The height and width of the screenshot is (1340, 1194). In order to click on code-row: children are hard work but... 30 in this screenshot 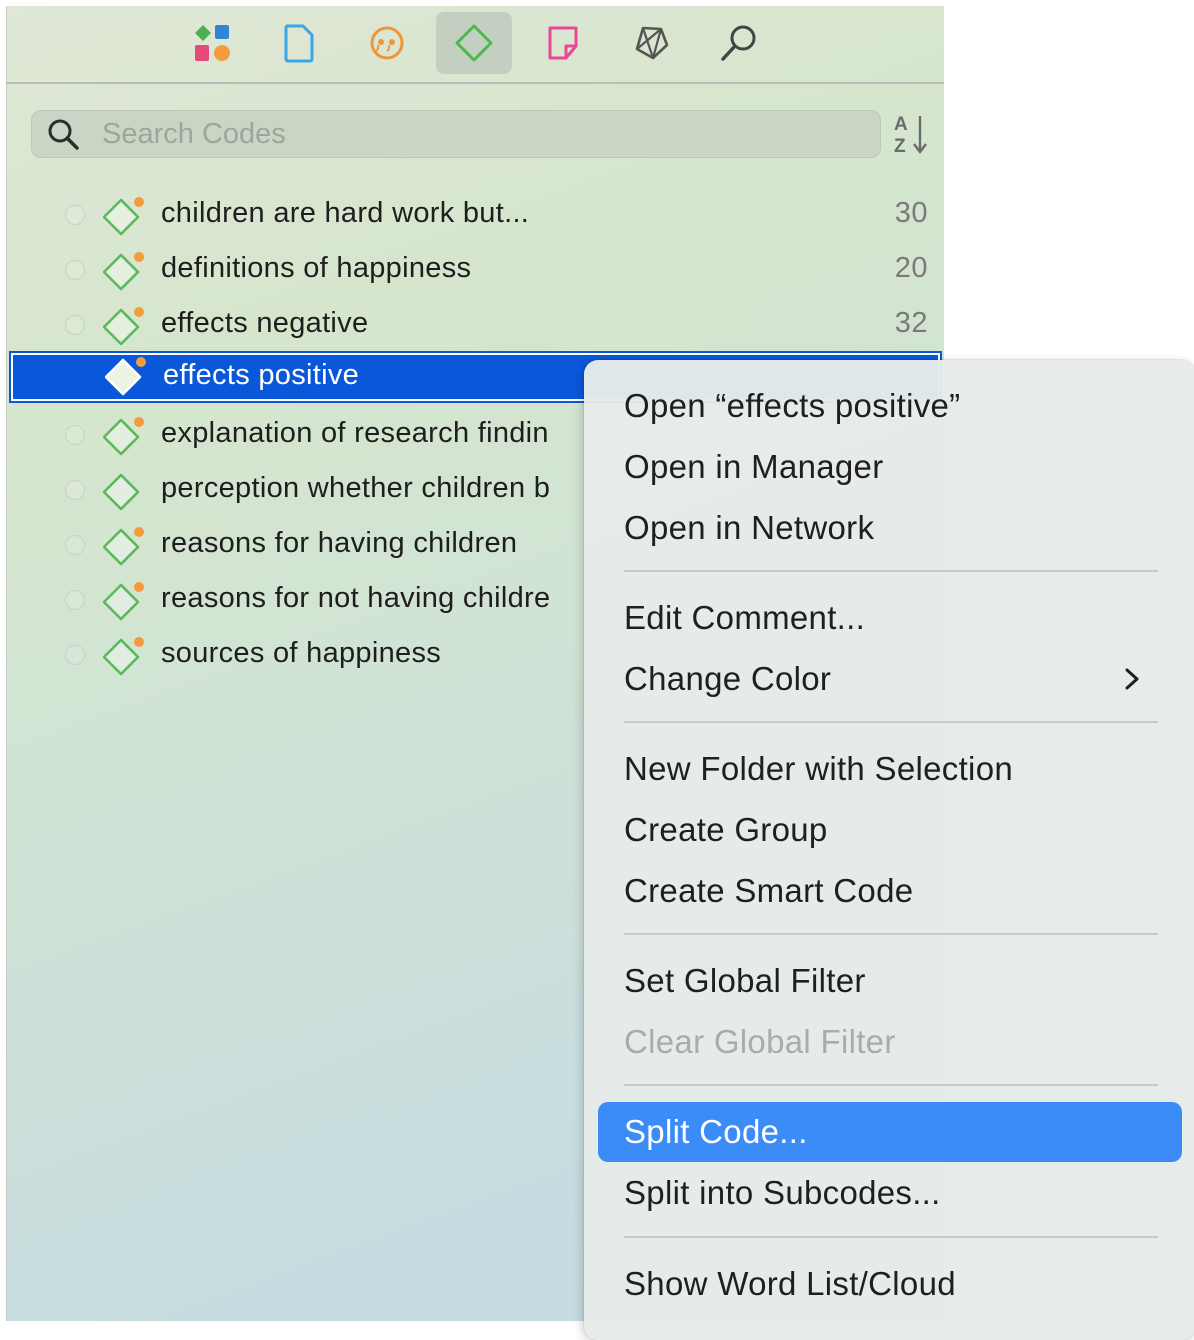, I will do `click(475, 216)`.